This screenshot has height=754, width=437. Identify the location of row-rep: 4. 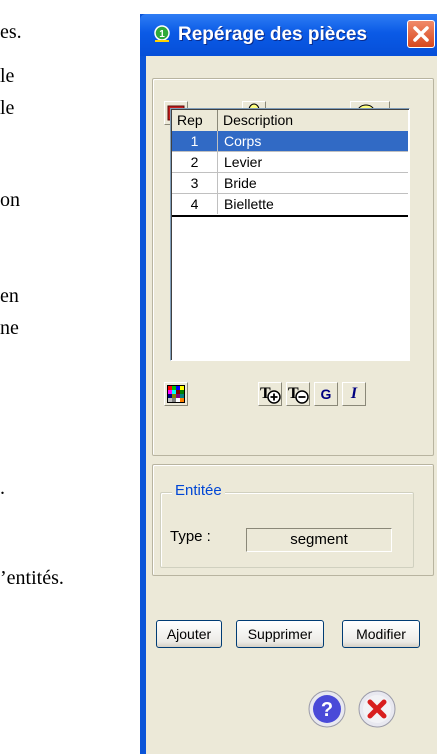
(195, 204).